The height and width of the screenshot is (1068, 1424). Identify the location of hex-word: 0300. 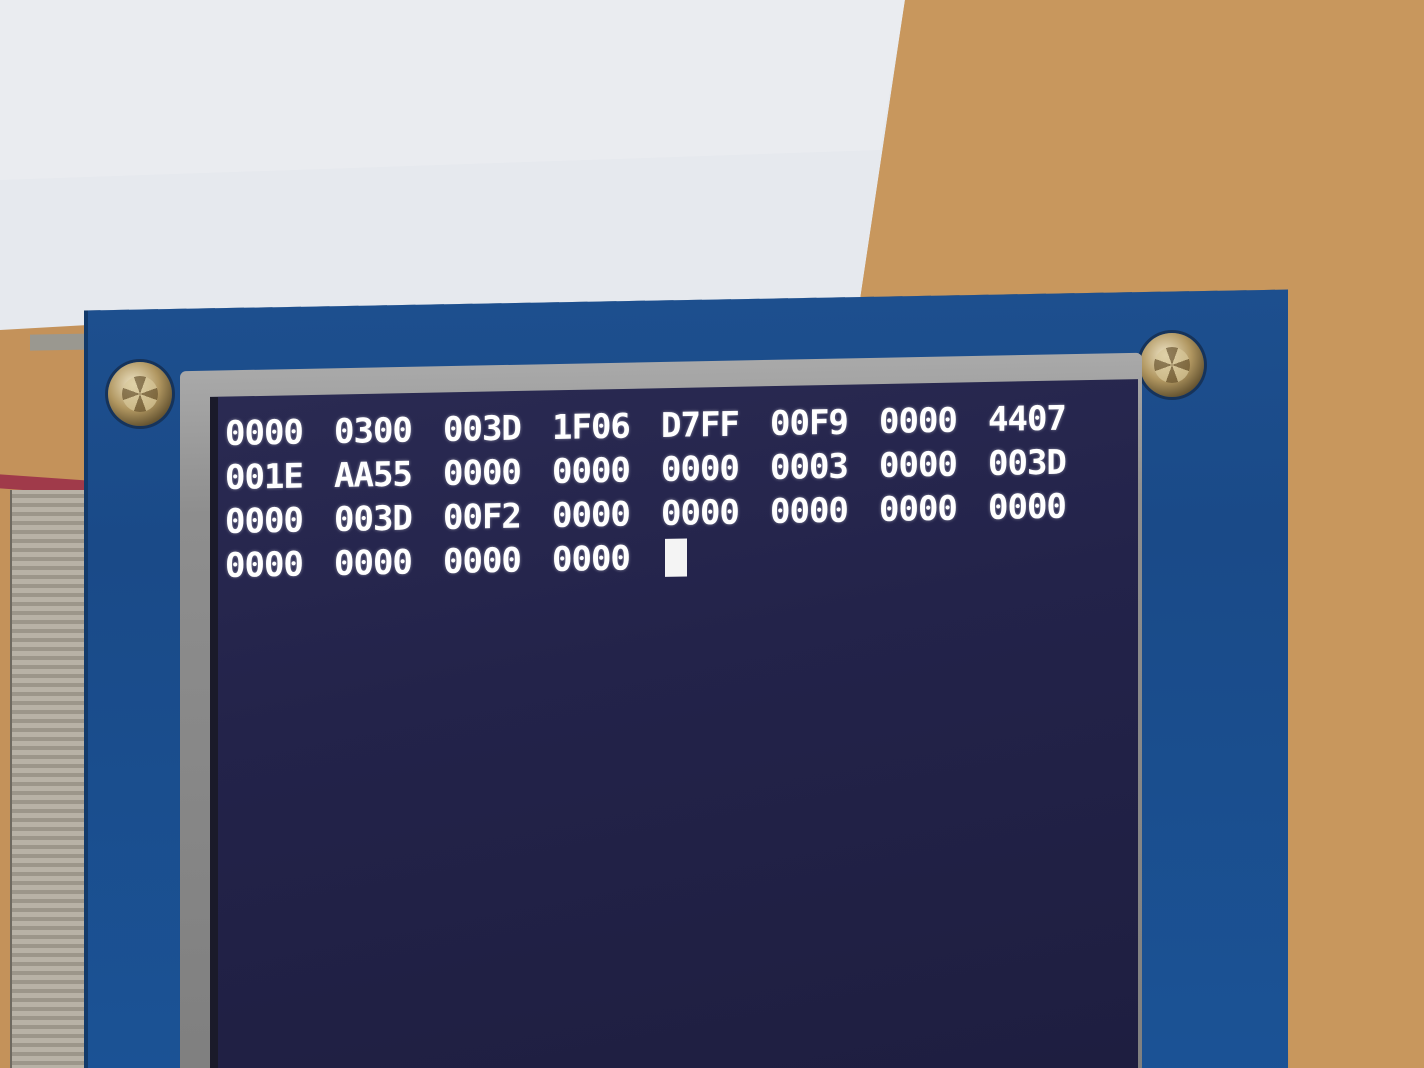
(373, 431).